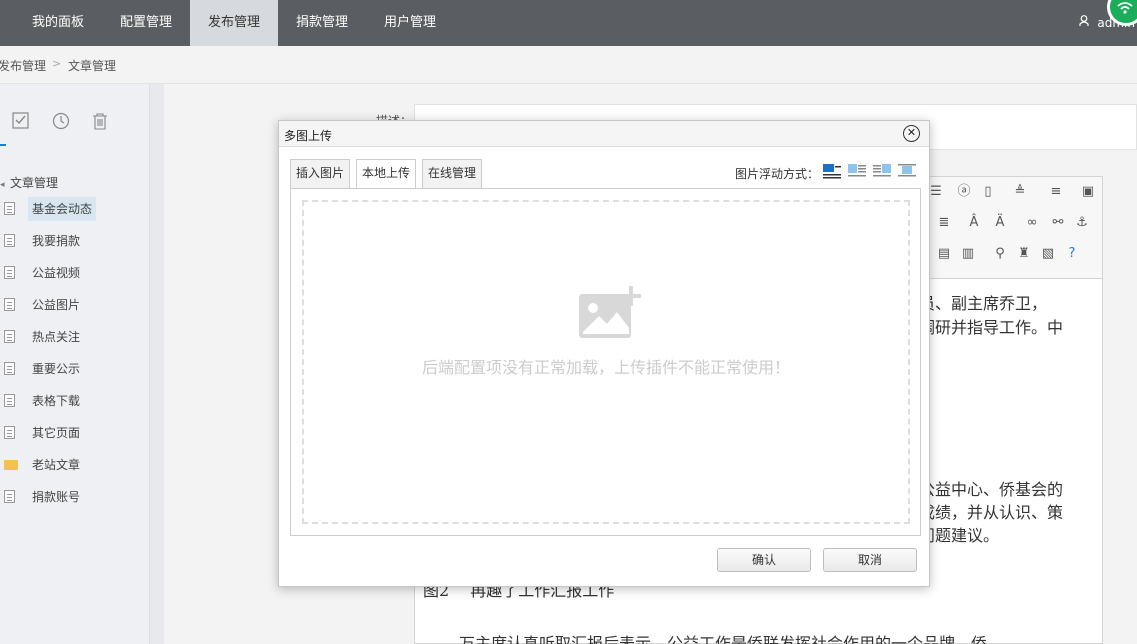 The height and width of the screenshot is (644, 1137). What do you see at coordinates (911, 133) in the screenshot?
I see `close-icon: ✕` at bounding box center [911, 133].